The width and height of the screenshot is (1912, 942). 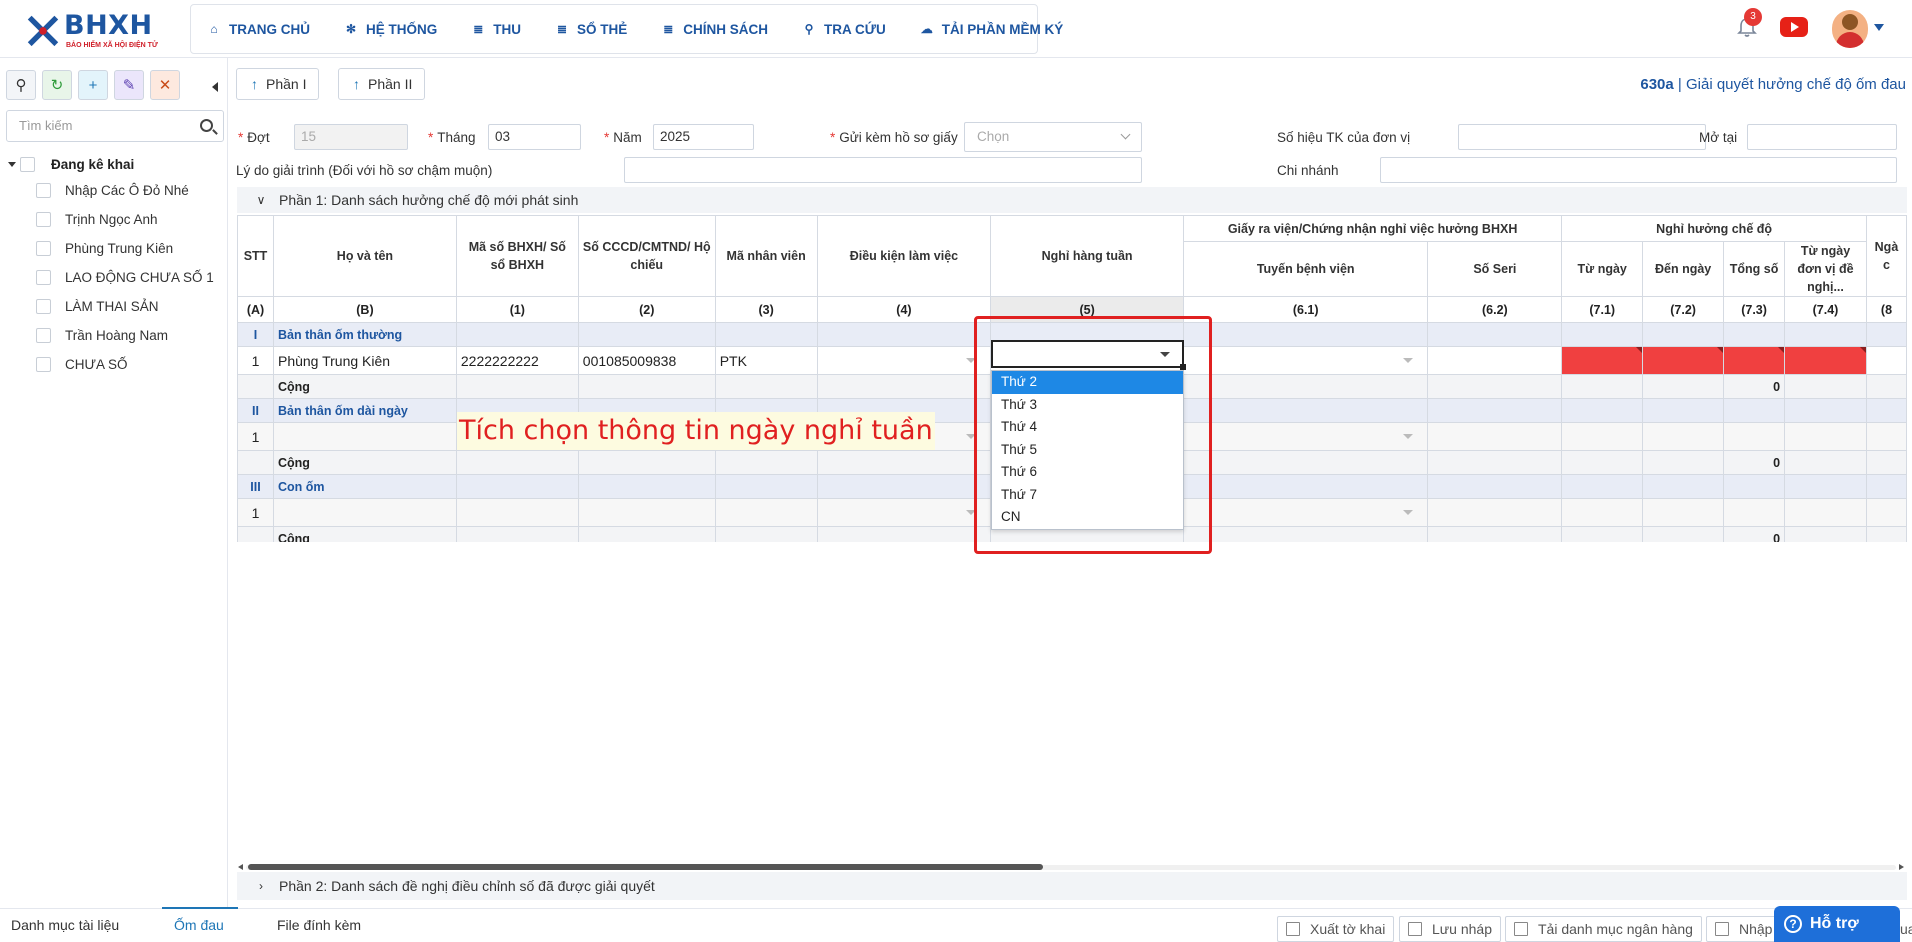 I want to click on index-cell: (6.2), so click(x=1495, y=309).